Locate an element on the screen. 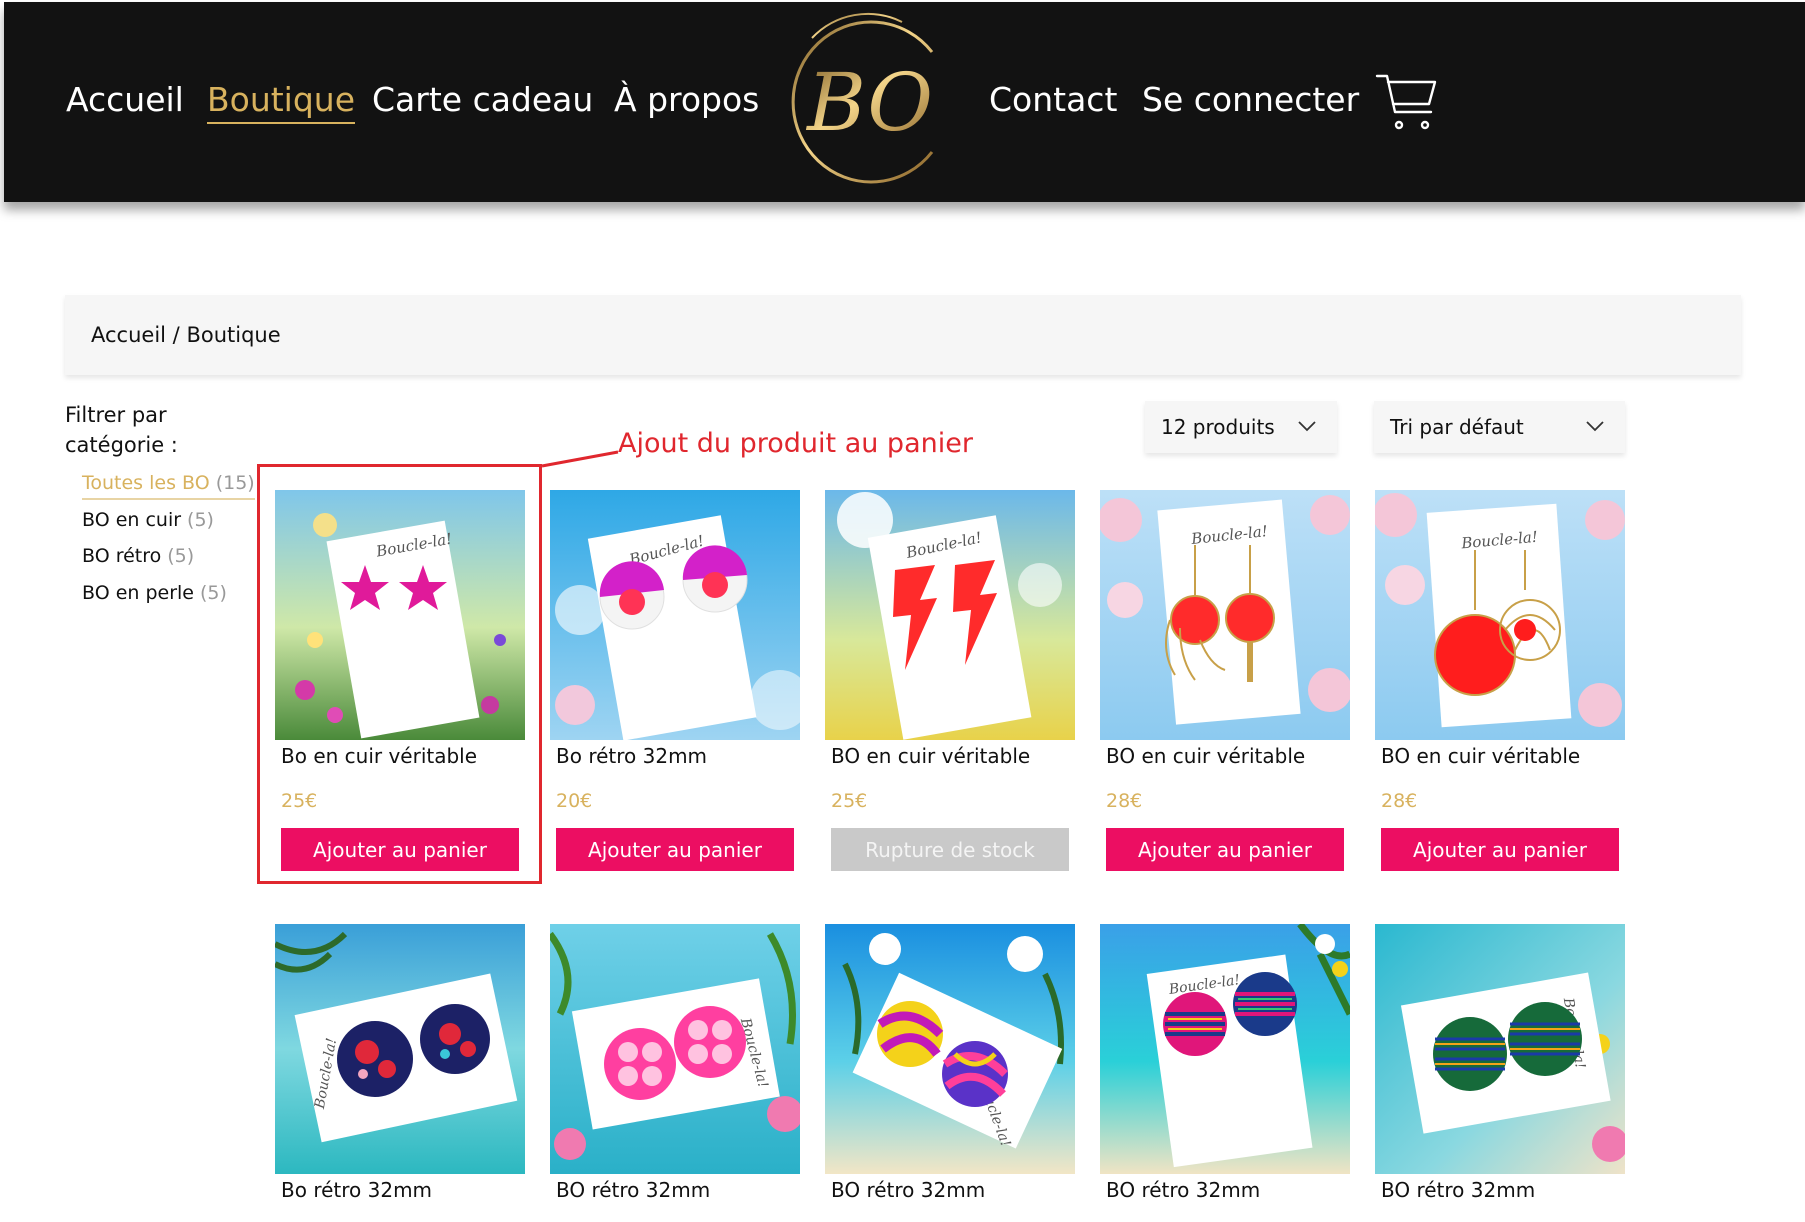 The height and width of the screenshot is (1222, 1805). breadcrumb-home: Accueil is located at coordinates (128, 335).